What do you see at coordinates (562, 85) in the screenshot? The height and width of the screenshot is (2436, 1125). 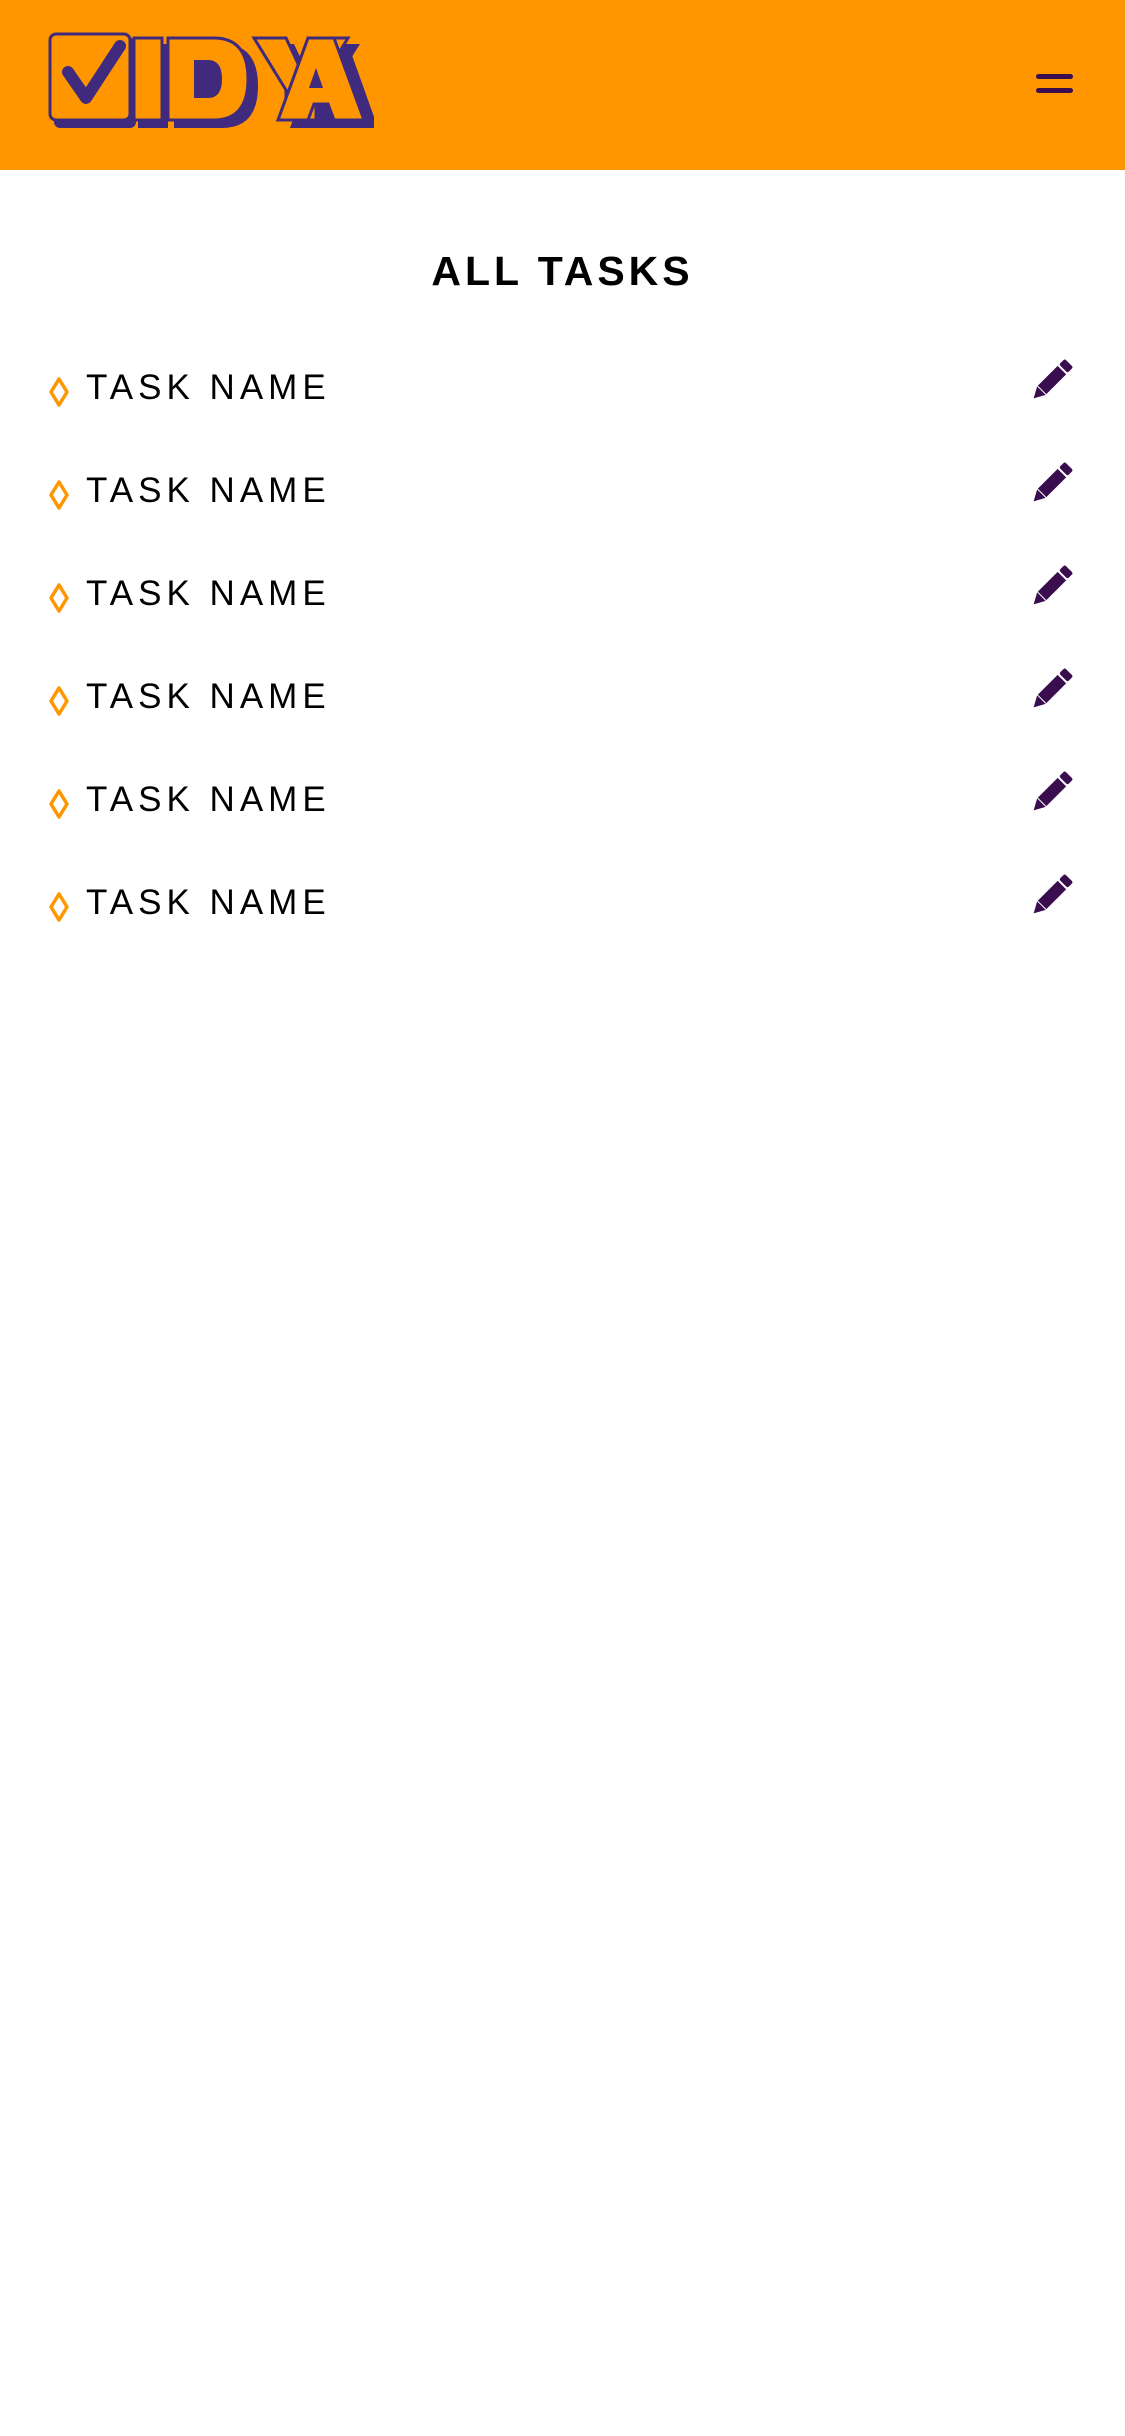 I see `app-header` at bounding box center [562, 85].